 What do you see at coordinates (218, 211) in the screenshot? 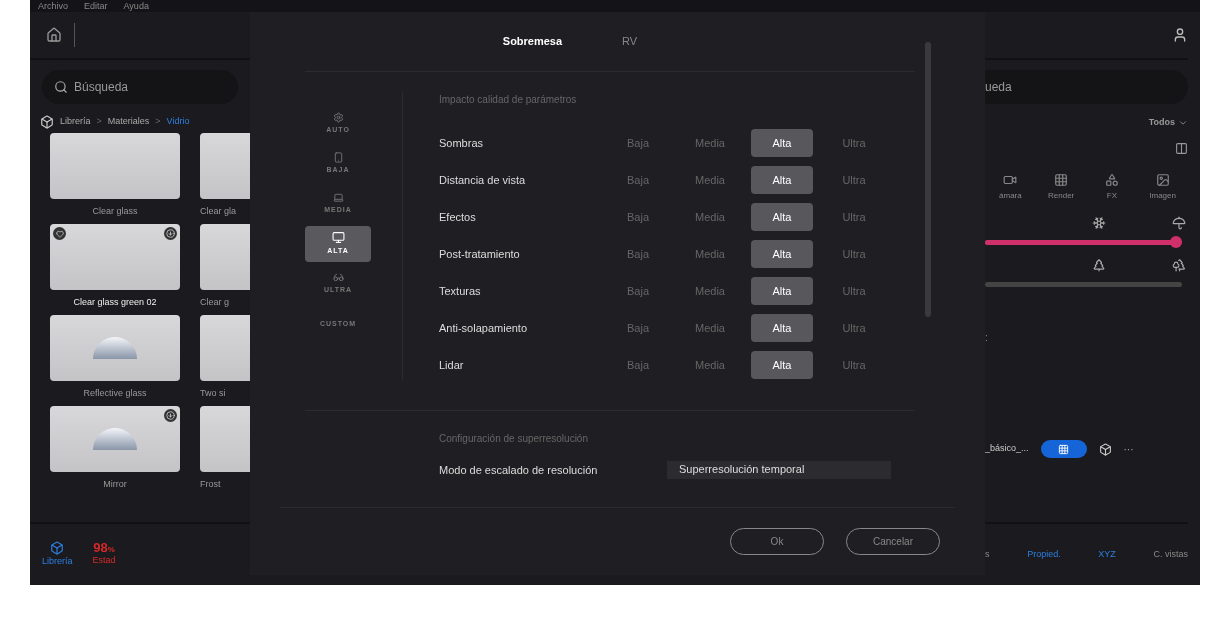
I see `material-name: Clear gla` at bounding box center [218, 211].